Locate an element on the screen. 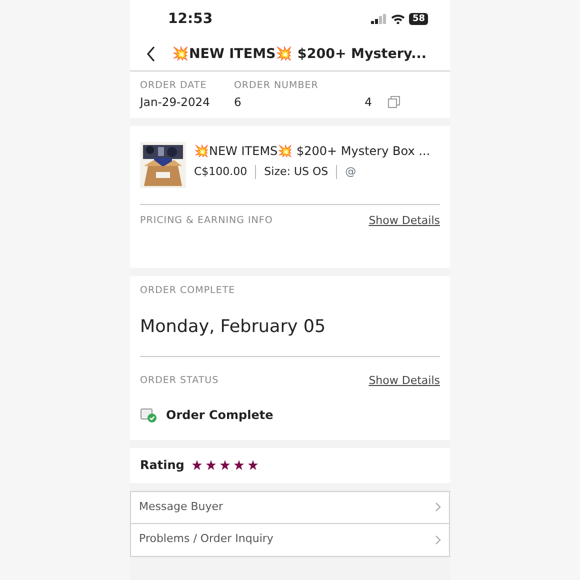 This screenshot has width=580, height=580. battery-indicator: 58 is located at coordinates (418, 19).